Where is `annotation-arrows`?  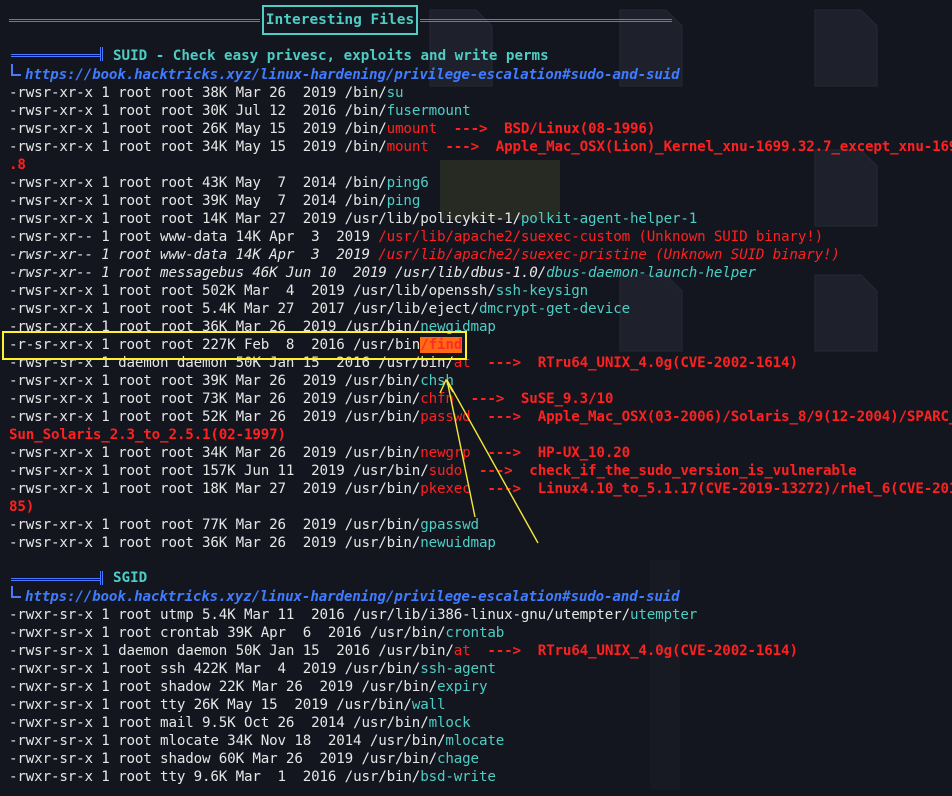
annotation-arrows is located at coordinates (489, 461).